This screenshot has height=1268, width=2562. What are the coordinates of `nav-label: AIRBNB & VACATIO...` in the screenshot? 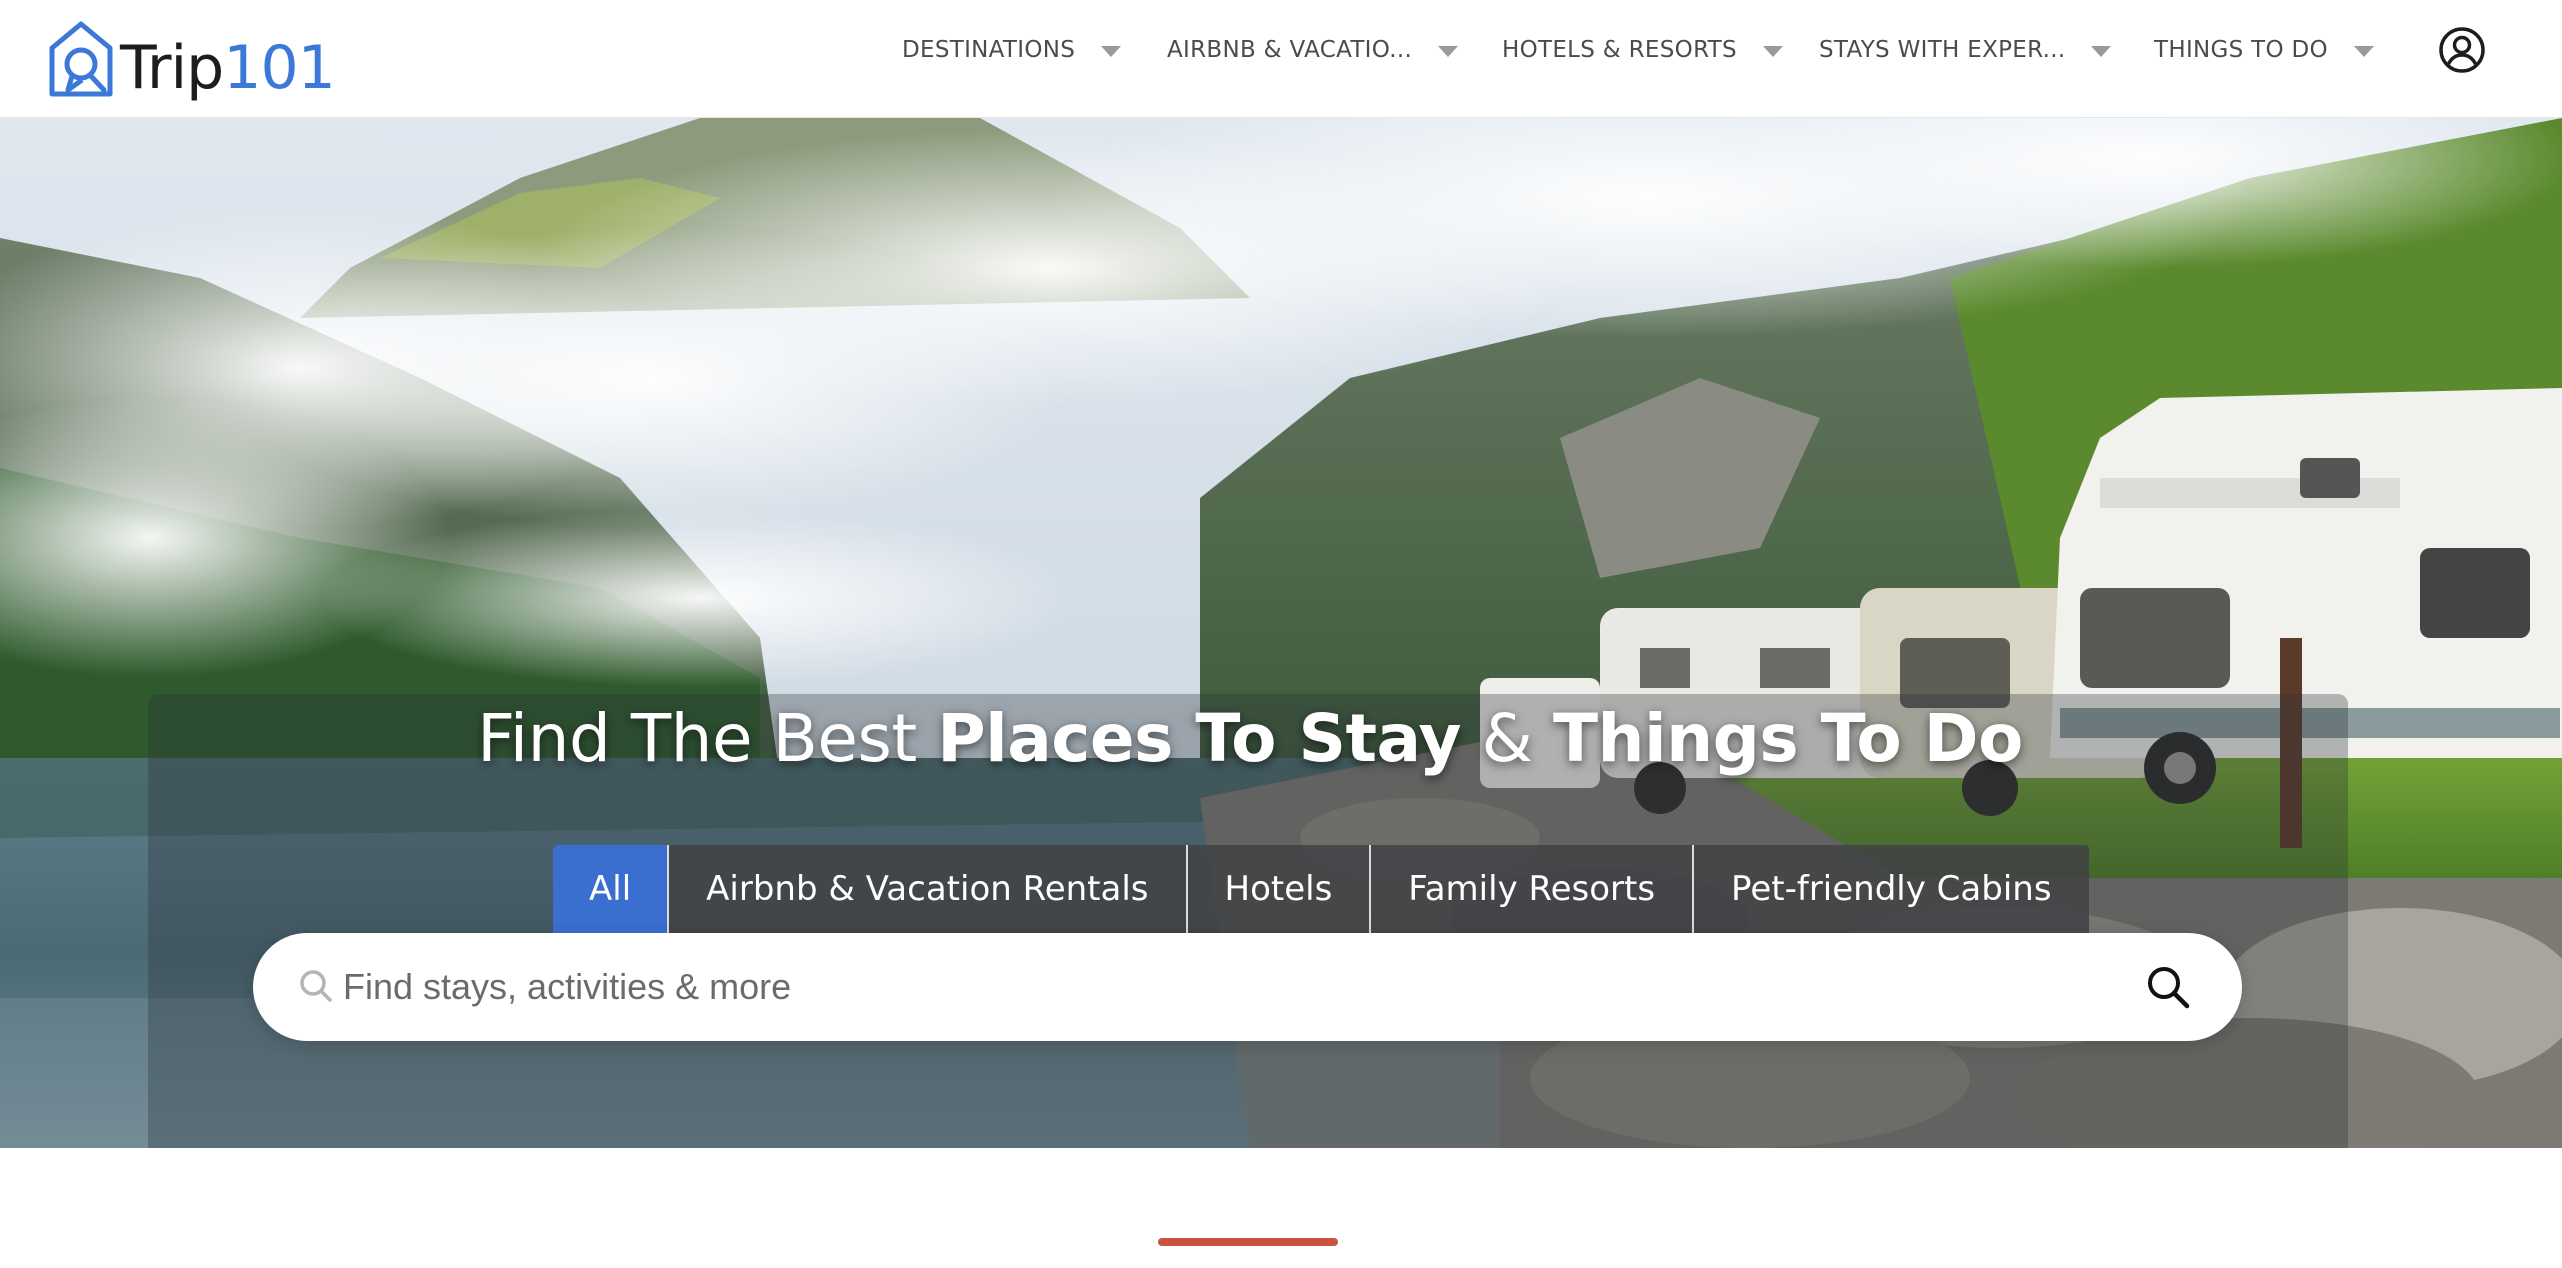 It's located at (1290, 50).